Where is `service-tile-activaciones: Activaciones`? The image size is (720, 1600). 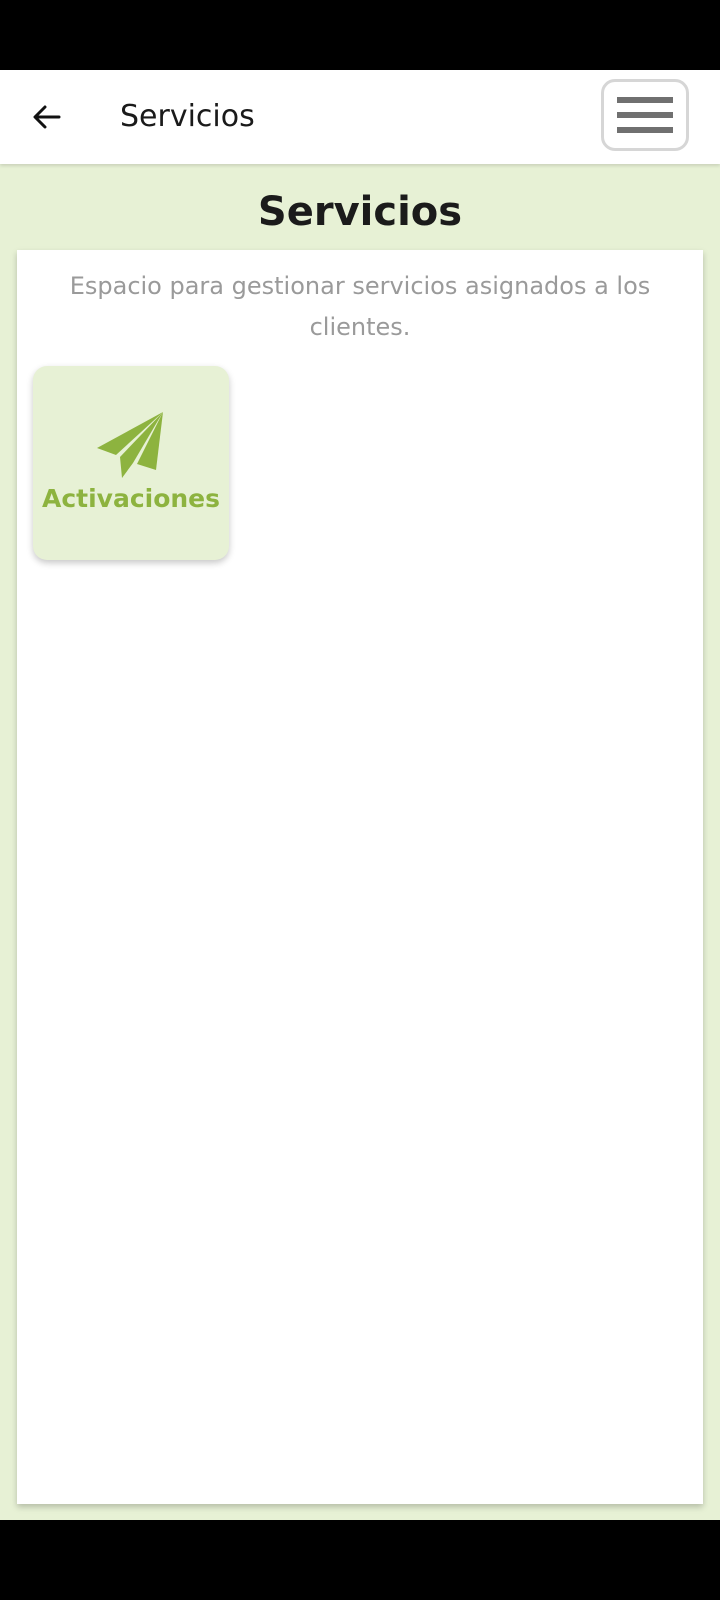 service-tile-activaciones: Activaciones is located at coordinates (131, 463).